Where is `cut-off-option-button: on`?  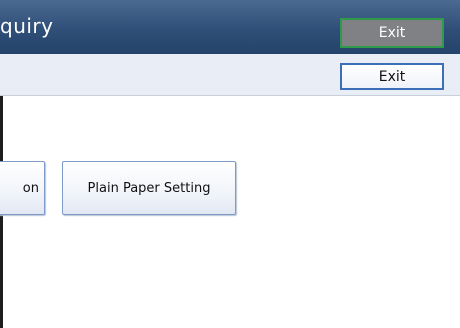
cut-off-option-button: on is located at coordinates (22, 188).